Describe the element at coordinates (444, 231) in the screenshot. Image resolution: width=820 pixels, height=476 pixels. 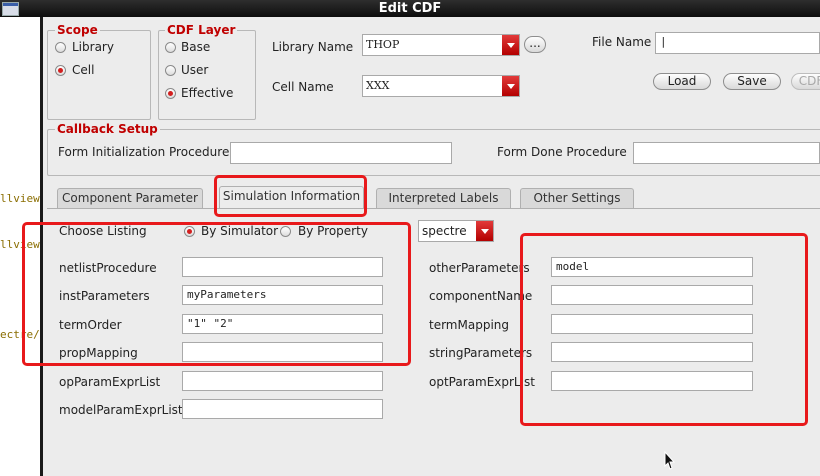
I see `simulator-value: spectre` at that location.